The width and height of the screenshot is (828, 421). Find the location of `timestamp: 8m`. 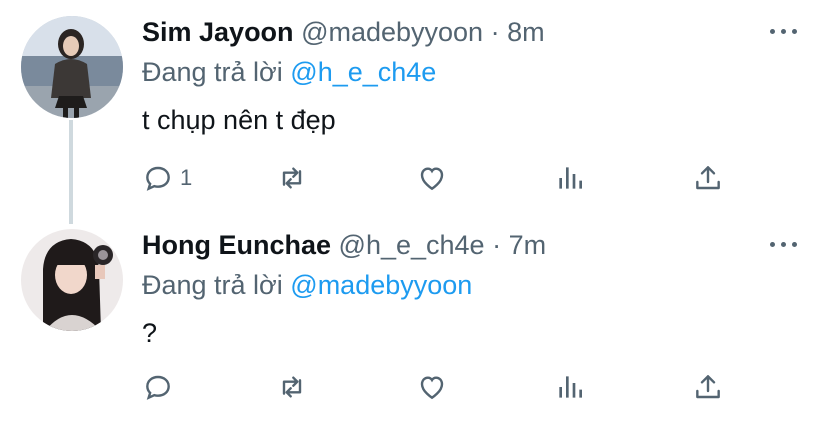

timestamp: 8m is located at coordinates (526, 32).